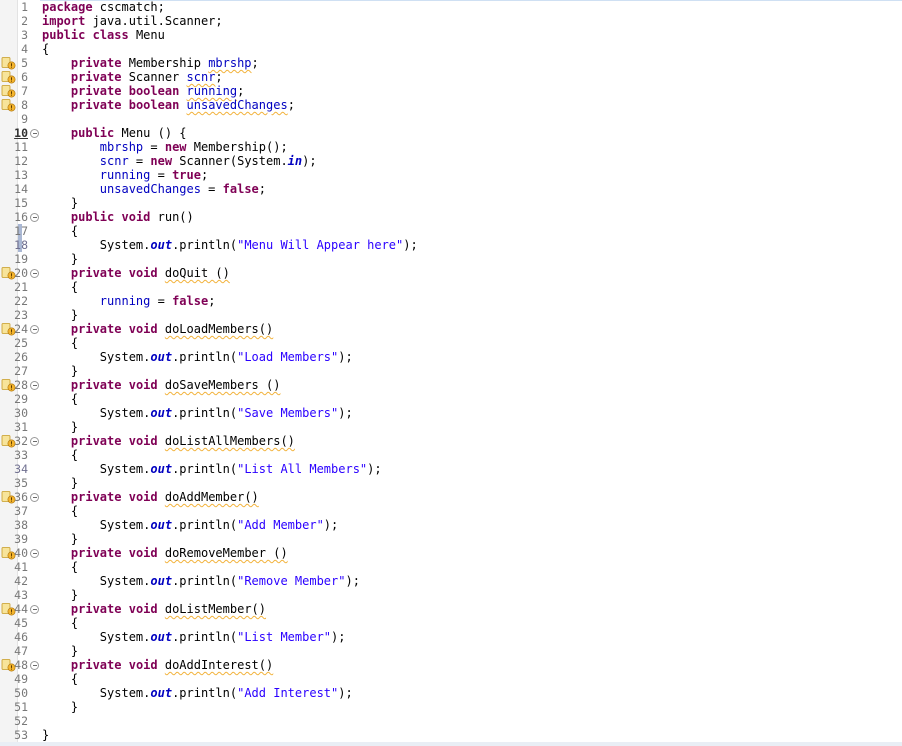  What do you see at coordinates (451, 315) in the screenshot?
I see `code-line: 23 }` at bounding box center [451, 315].